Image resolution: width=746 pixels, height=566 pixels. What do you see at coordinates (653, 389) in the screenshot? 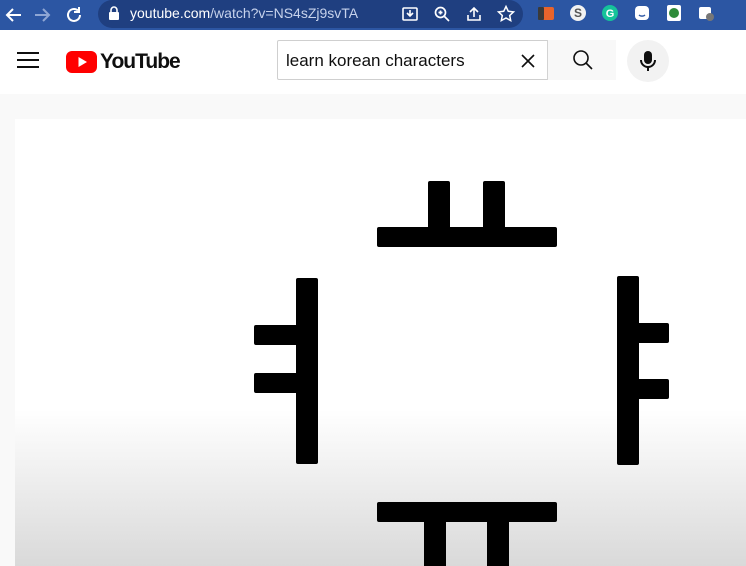
I see `vowel-right-stroke-lower` at bounding box center [653, 389].